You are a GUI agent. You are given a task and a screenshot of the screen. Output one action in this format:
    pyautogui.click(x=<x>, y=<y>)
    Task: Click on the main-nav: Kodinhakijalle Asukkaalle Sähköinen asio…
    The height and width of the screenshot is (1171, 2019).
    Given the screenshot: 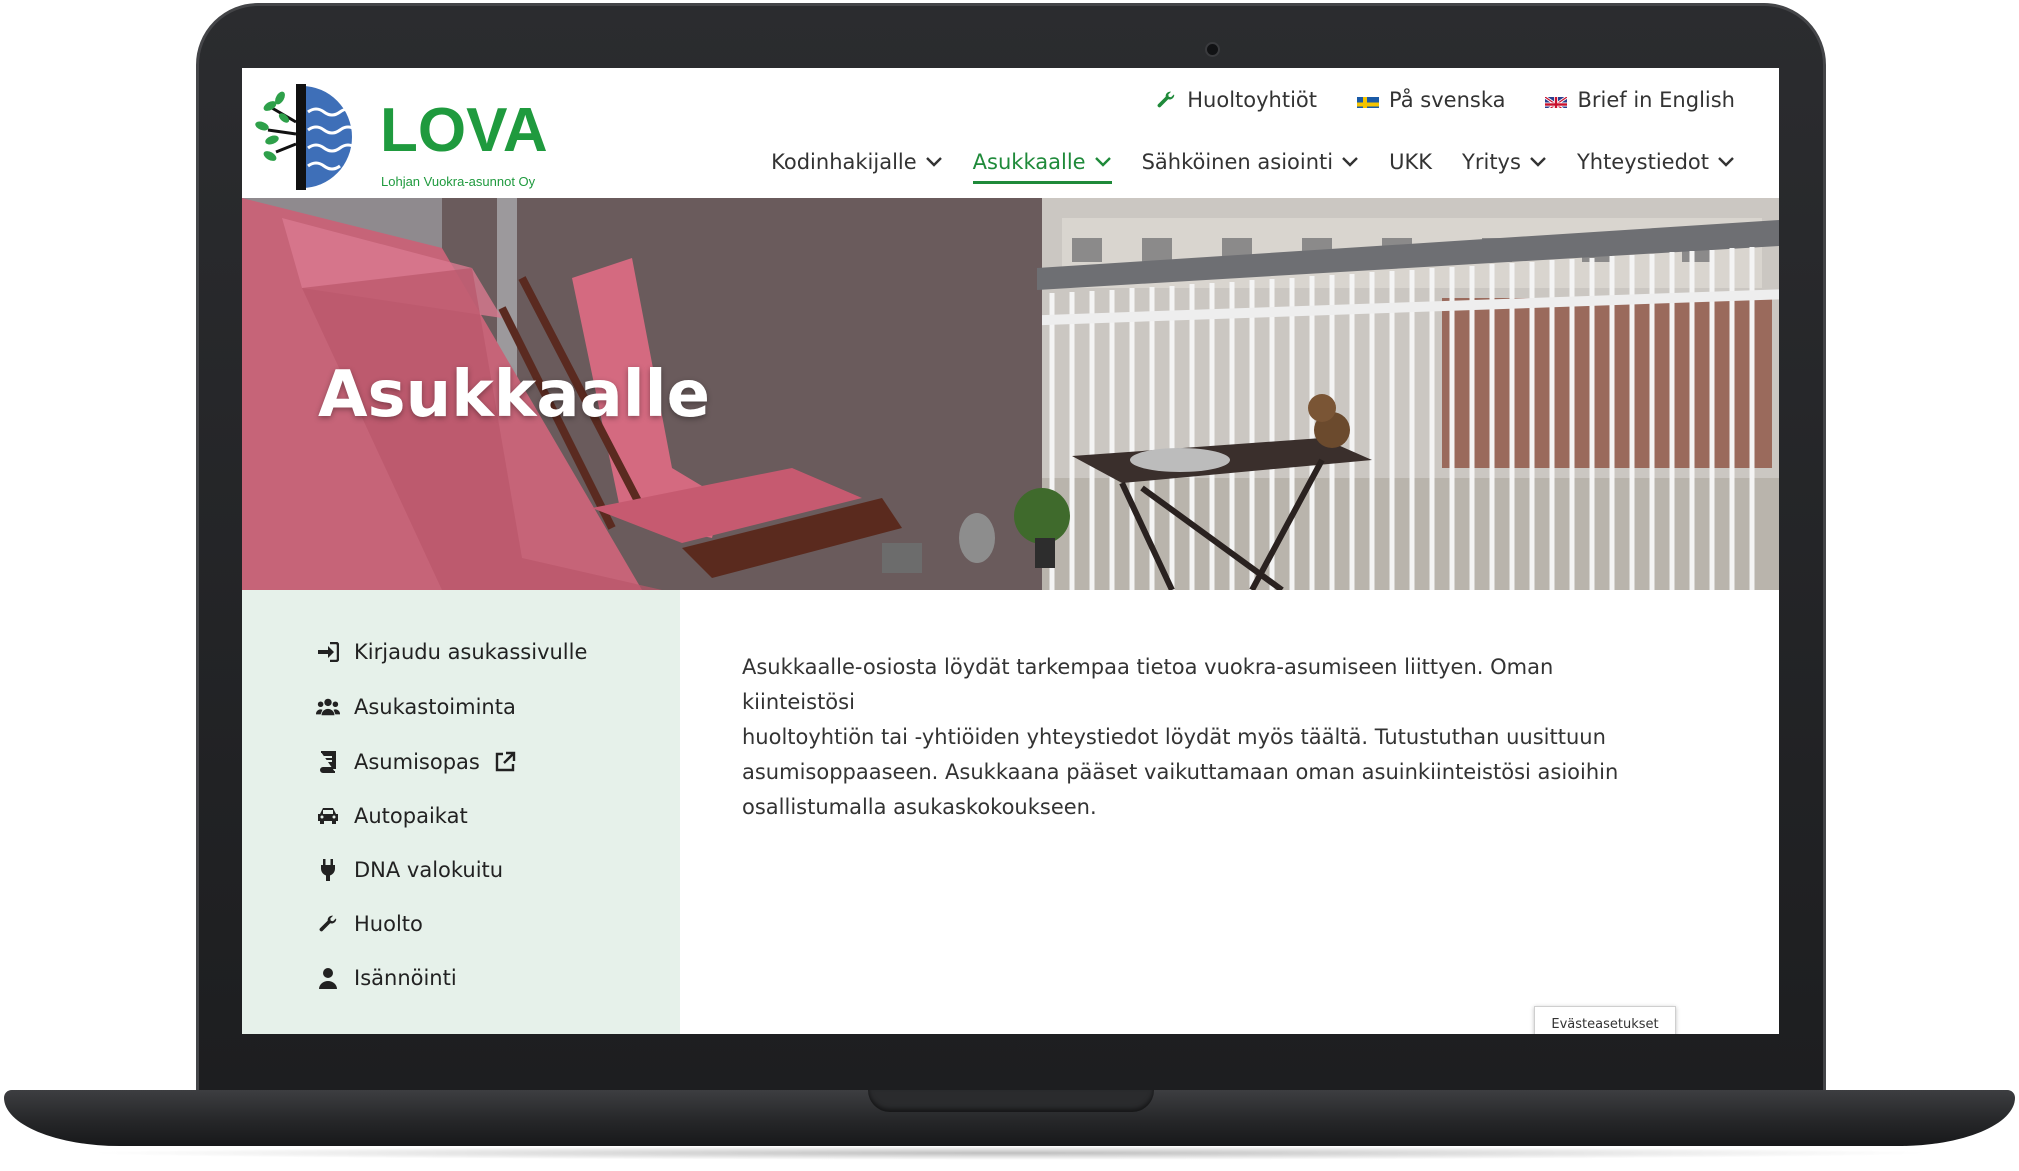 What is the action you would take?
    pyautogui.click(x=1253, y=167)
    